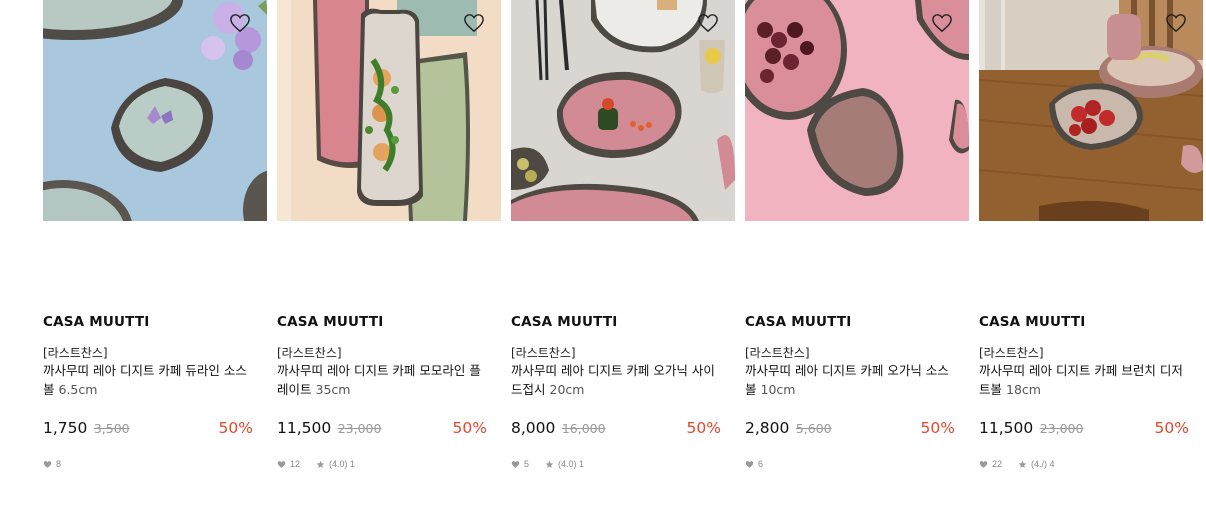 This screenshot has width=1206, height=509. Describe the element at coordinates (78, 389) in the screenshot. I see `product-size: 6.5cm` at that location.